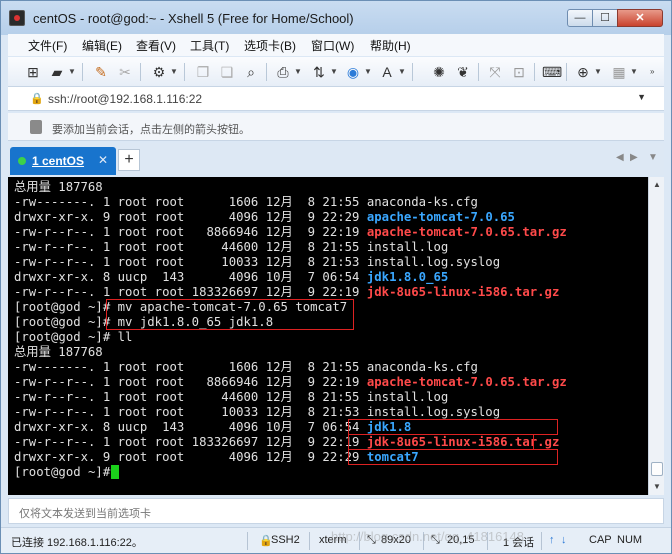  Describe the element at coordinates (156, 45) in the screenshot. I see `menu-view: 查看(V)` at that location.